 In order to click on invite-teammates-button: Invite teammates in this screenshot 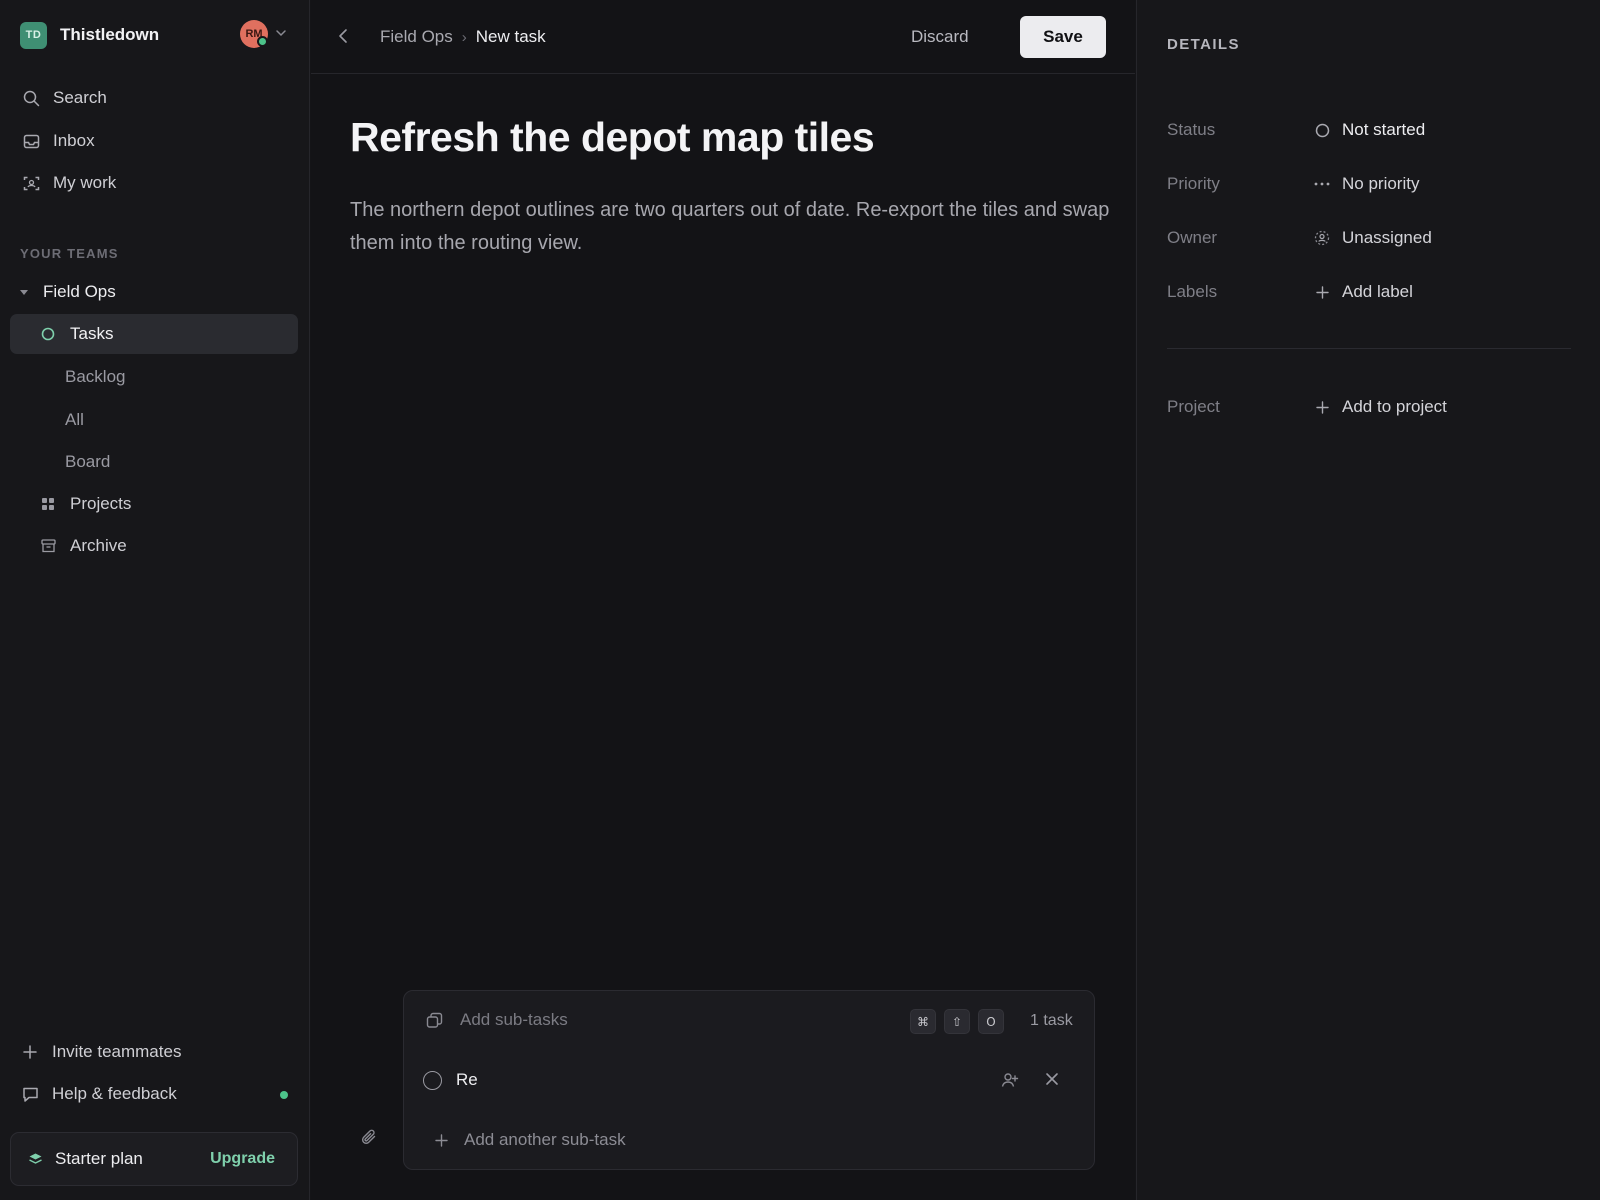, I will do `click(100, 1052)`.